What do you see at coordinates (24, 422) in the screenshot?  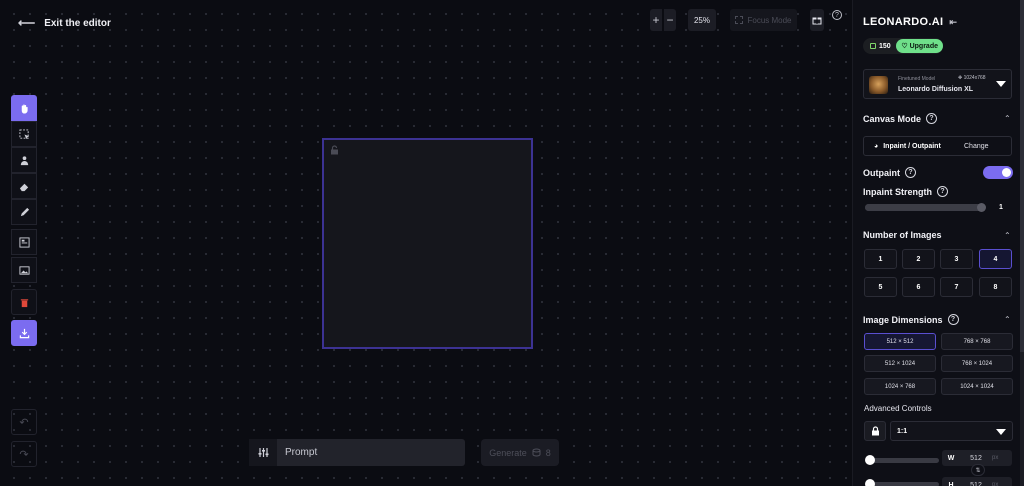 I see `undo-button: ↶` at bounding box center [24, 422].